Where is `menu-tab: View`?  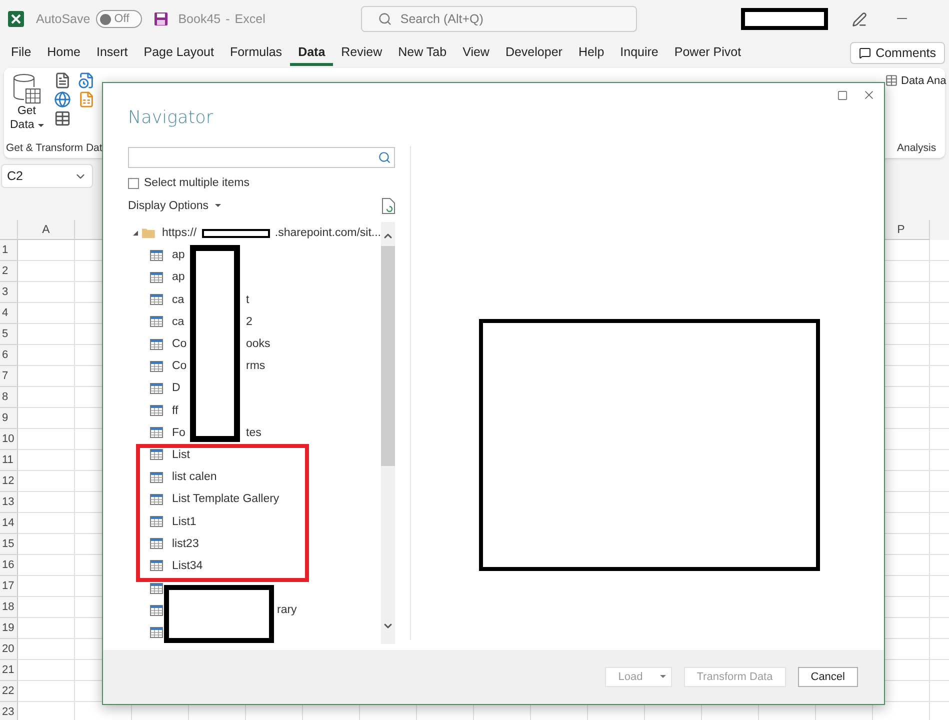 menu-tab: View is located at coordinates (476, 53).